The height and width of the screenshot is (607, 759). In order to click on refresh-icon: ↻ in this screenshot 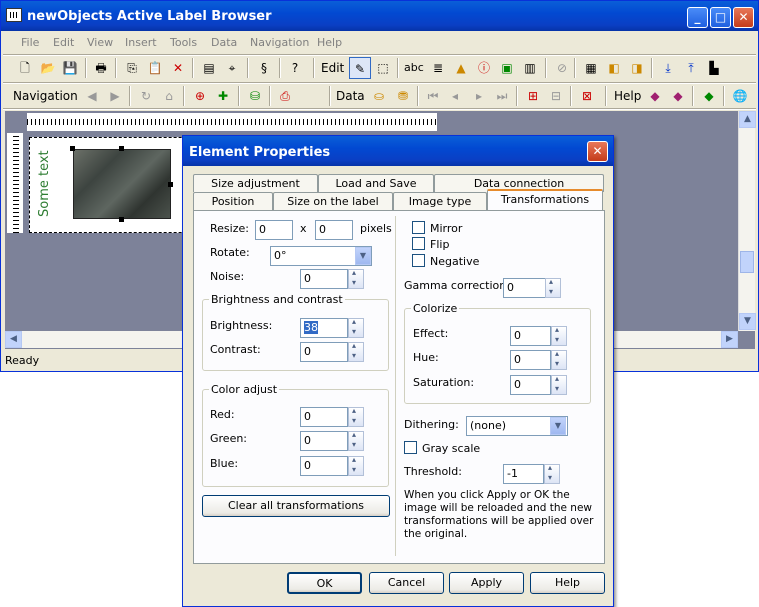, I will do `click(146, 96)`.